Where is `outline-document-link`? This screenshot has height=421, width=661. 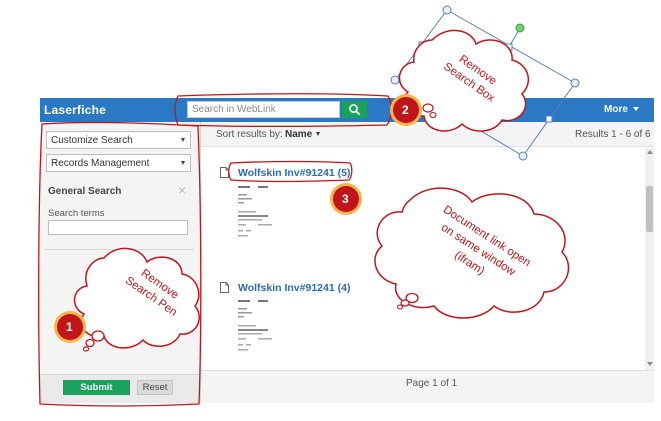
outline-document-link is located at coordinates (290, 171).